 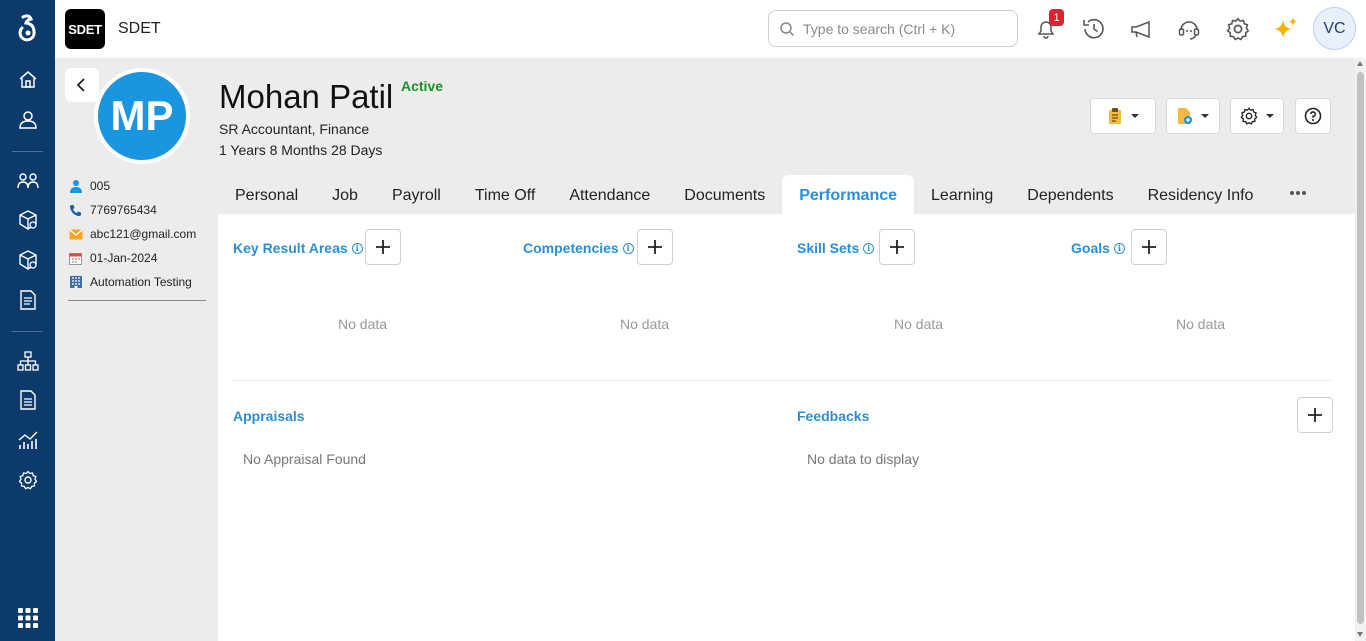 I want to click on settings-button, so click(x=1238, y=29).